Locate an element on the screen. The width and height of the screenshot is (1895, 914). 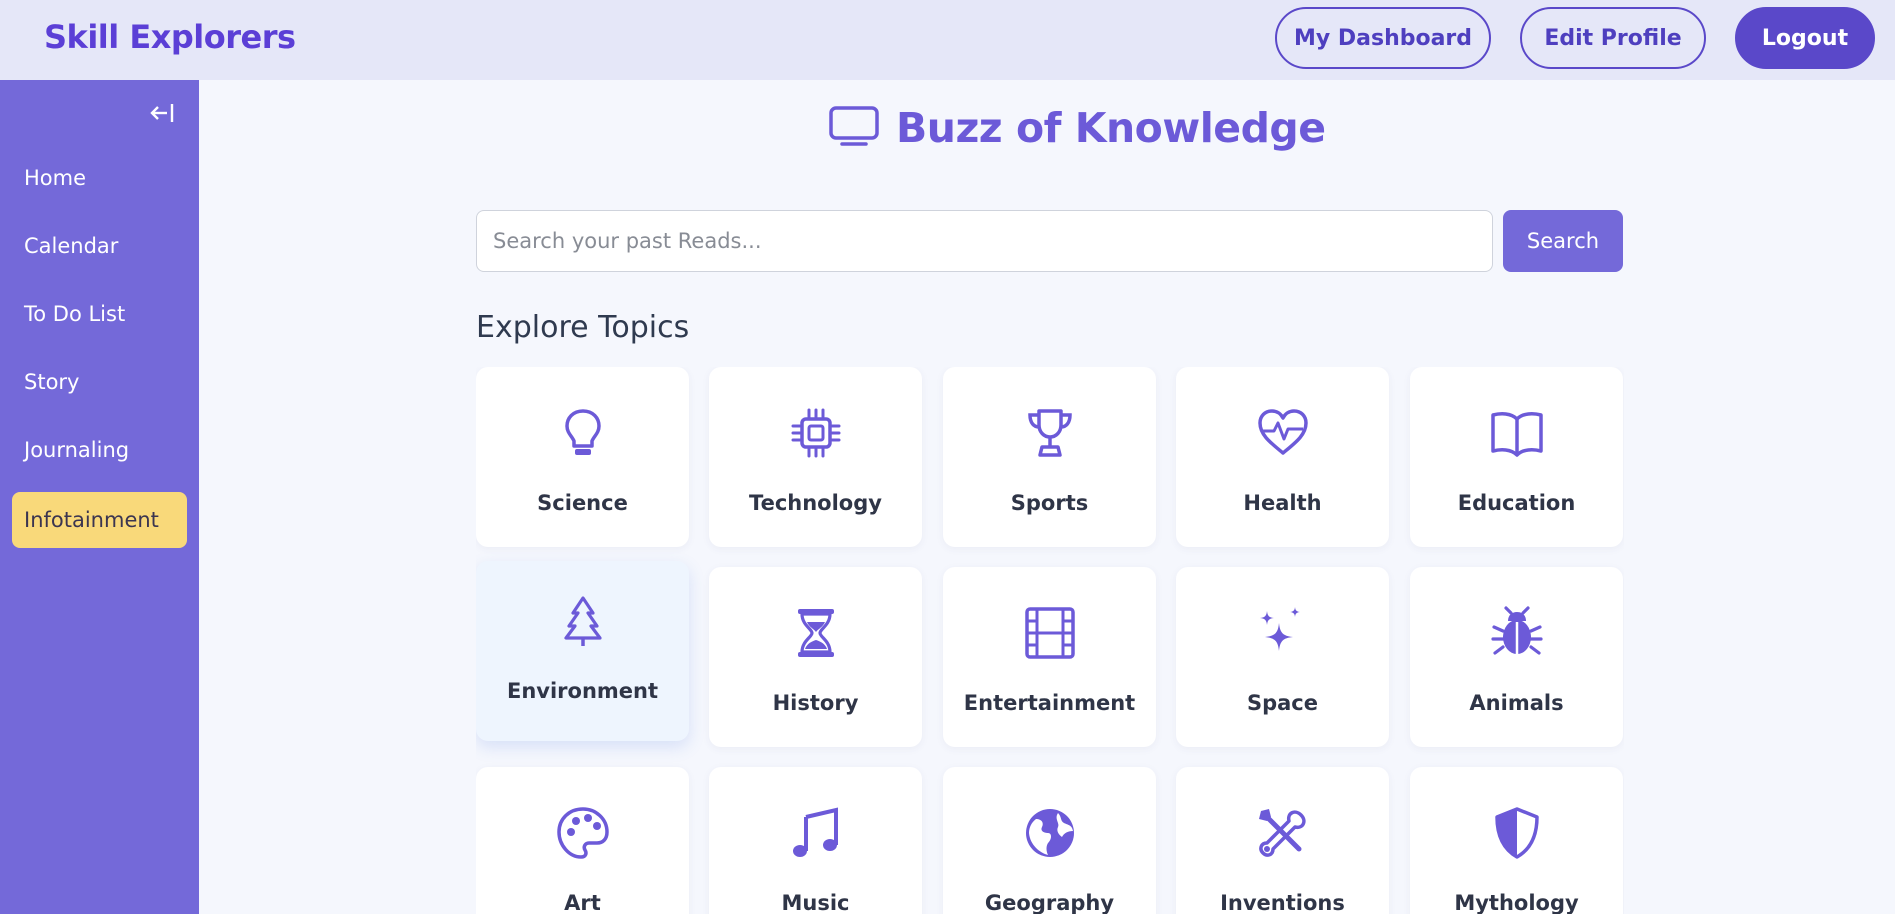
topic-card-sports: Sports is located at coordinates (1049, 457).